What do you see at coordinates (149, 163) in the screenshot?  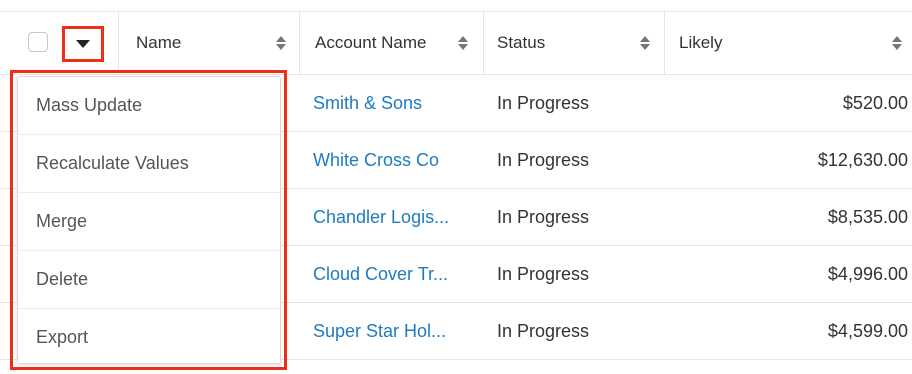 I see `menu-item-recalculate-values: Recalculate Values` at bounding box center [149, 163].